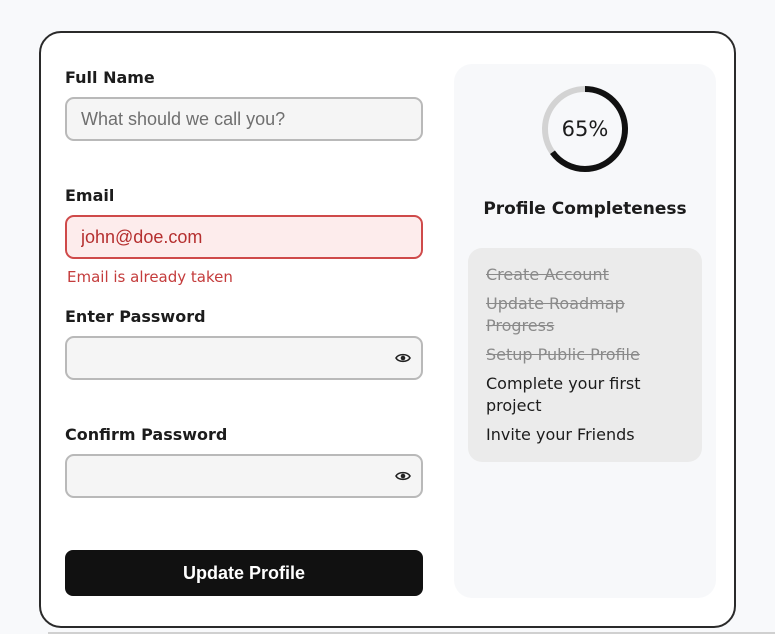 This screenshot has width=775, height=634. Describe the element at coordinates (110, 77) in the screenshot. I see `full-name-label: Full Name` at that location.